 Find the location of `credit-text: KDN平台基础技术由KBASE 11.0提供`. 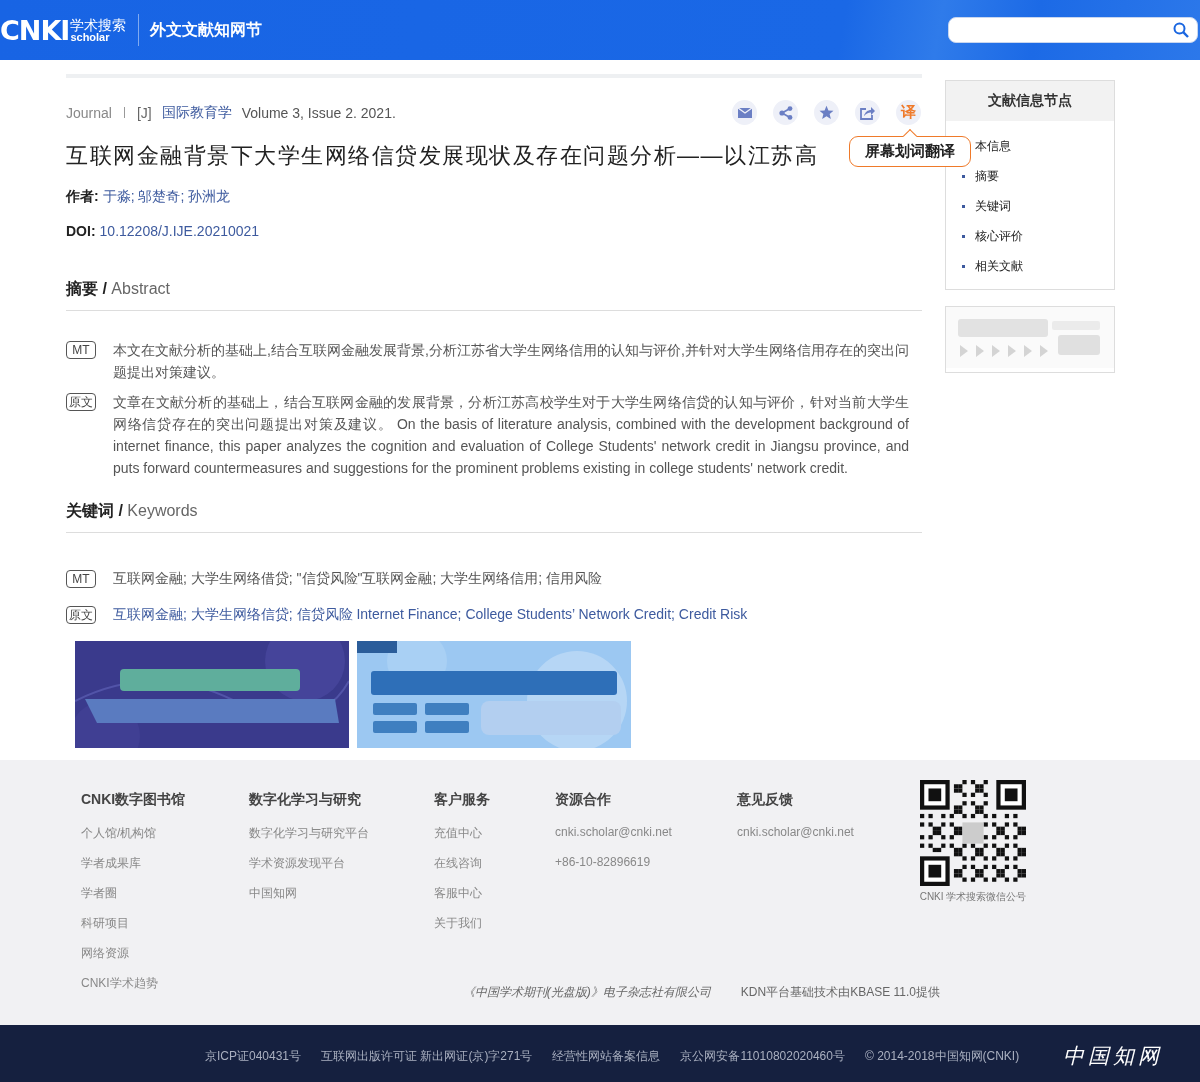

credit-text: KDN平台基础技术由KBASE 11.0提供 is located at coordinates (840, 992).